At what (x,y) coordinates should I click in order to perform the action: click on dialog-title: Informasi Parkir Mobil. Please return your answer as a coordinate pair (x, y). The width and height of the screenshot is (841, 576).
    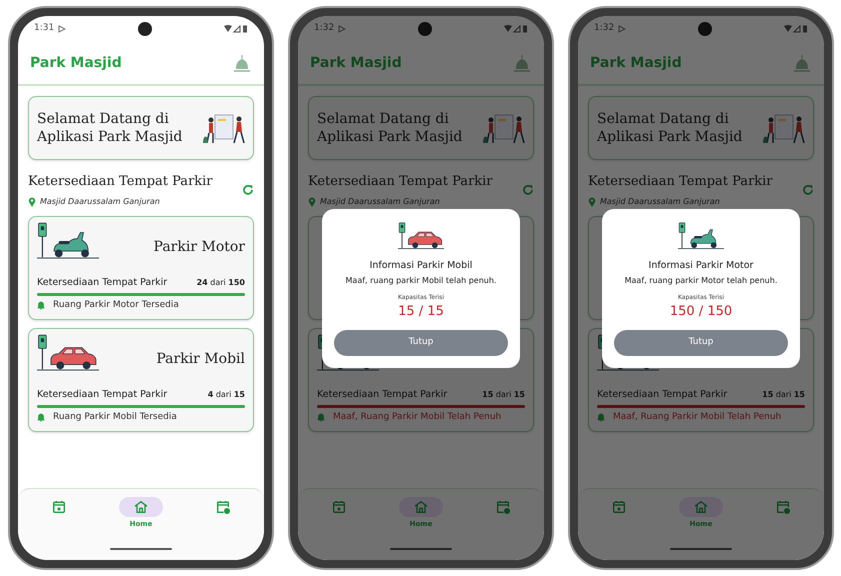
    Looking at the image, I should click on (421, 266).